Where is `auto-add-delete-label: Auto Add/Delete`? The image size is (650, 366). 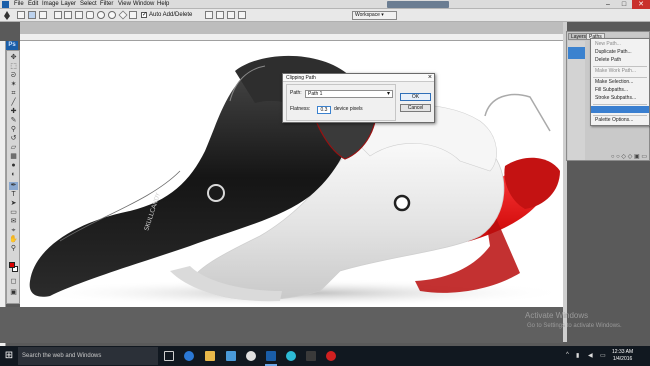
auto-add-delete-label: Auto Add/Delete is located at coordinates (171, 15).